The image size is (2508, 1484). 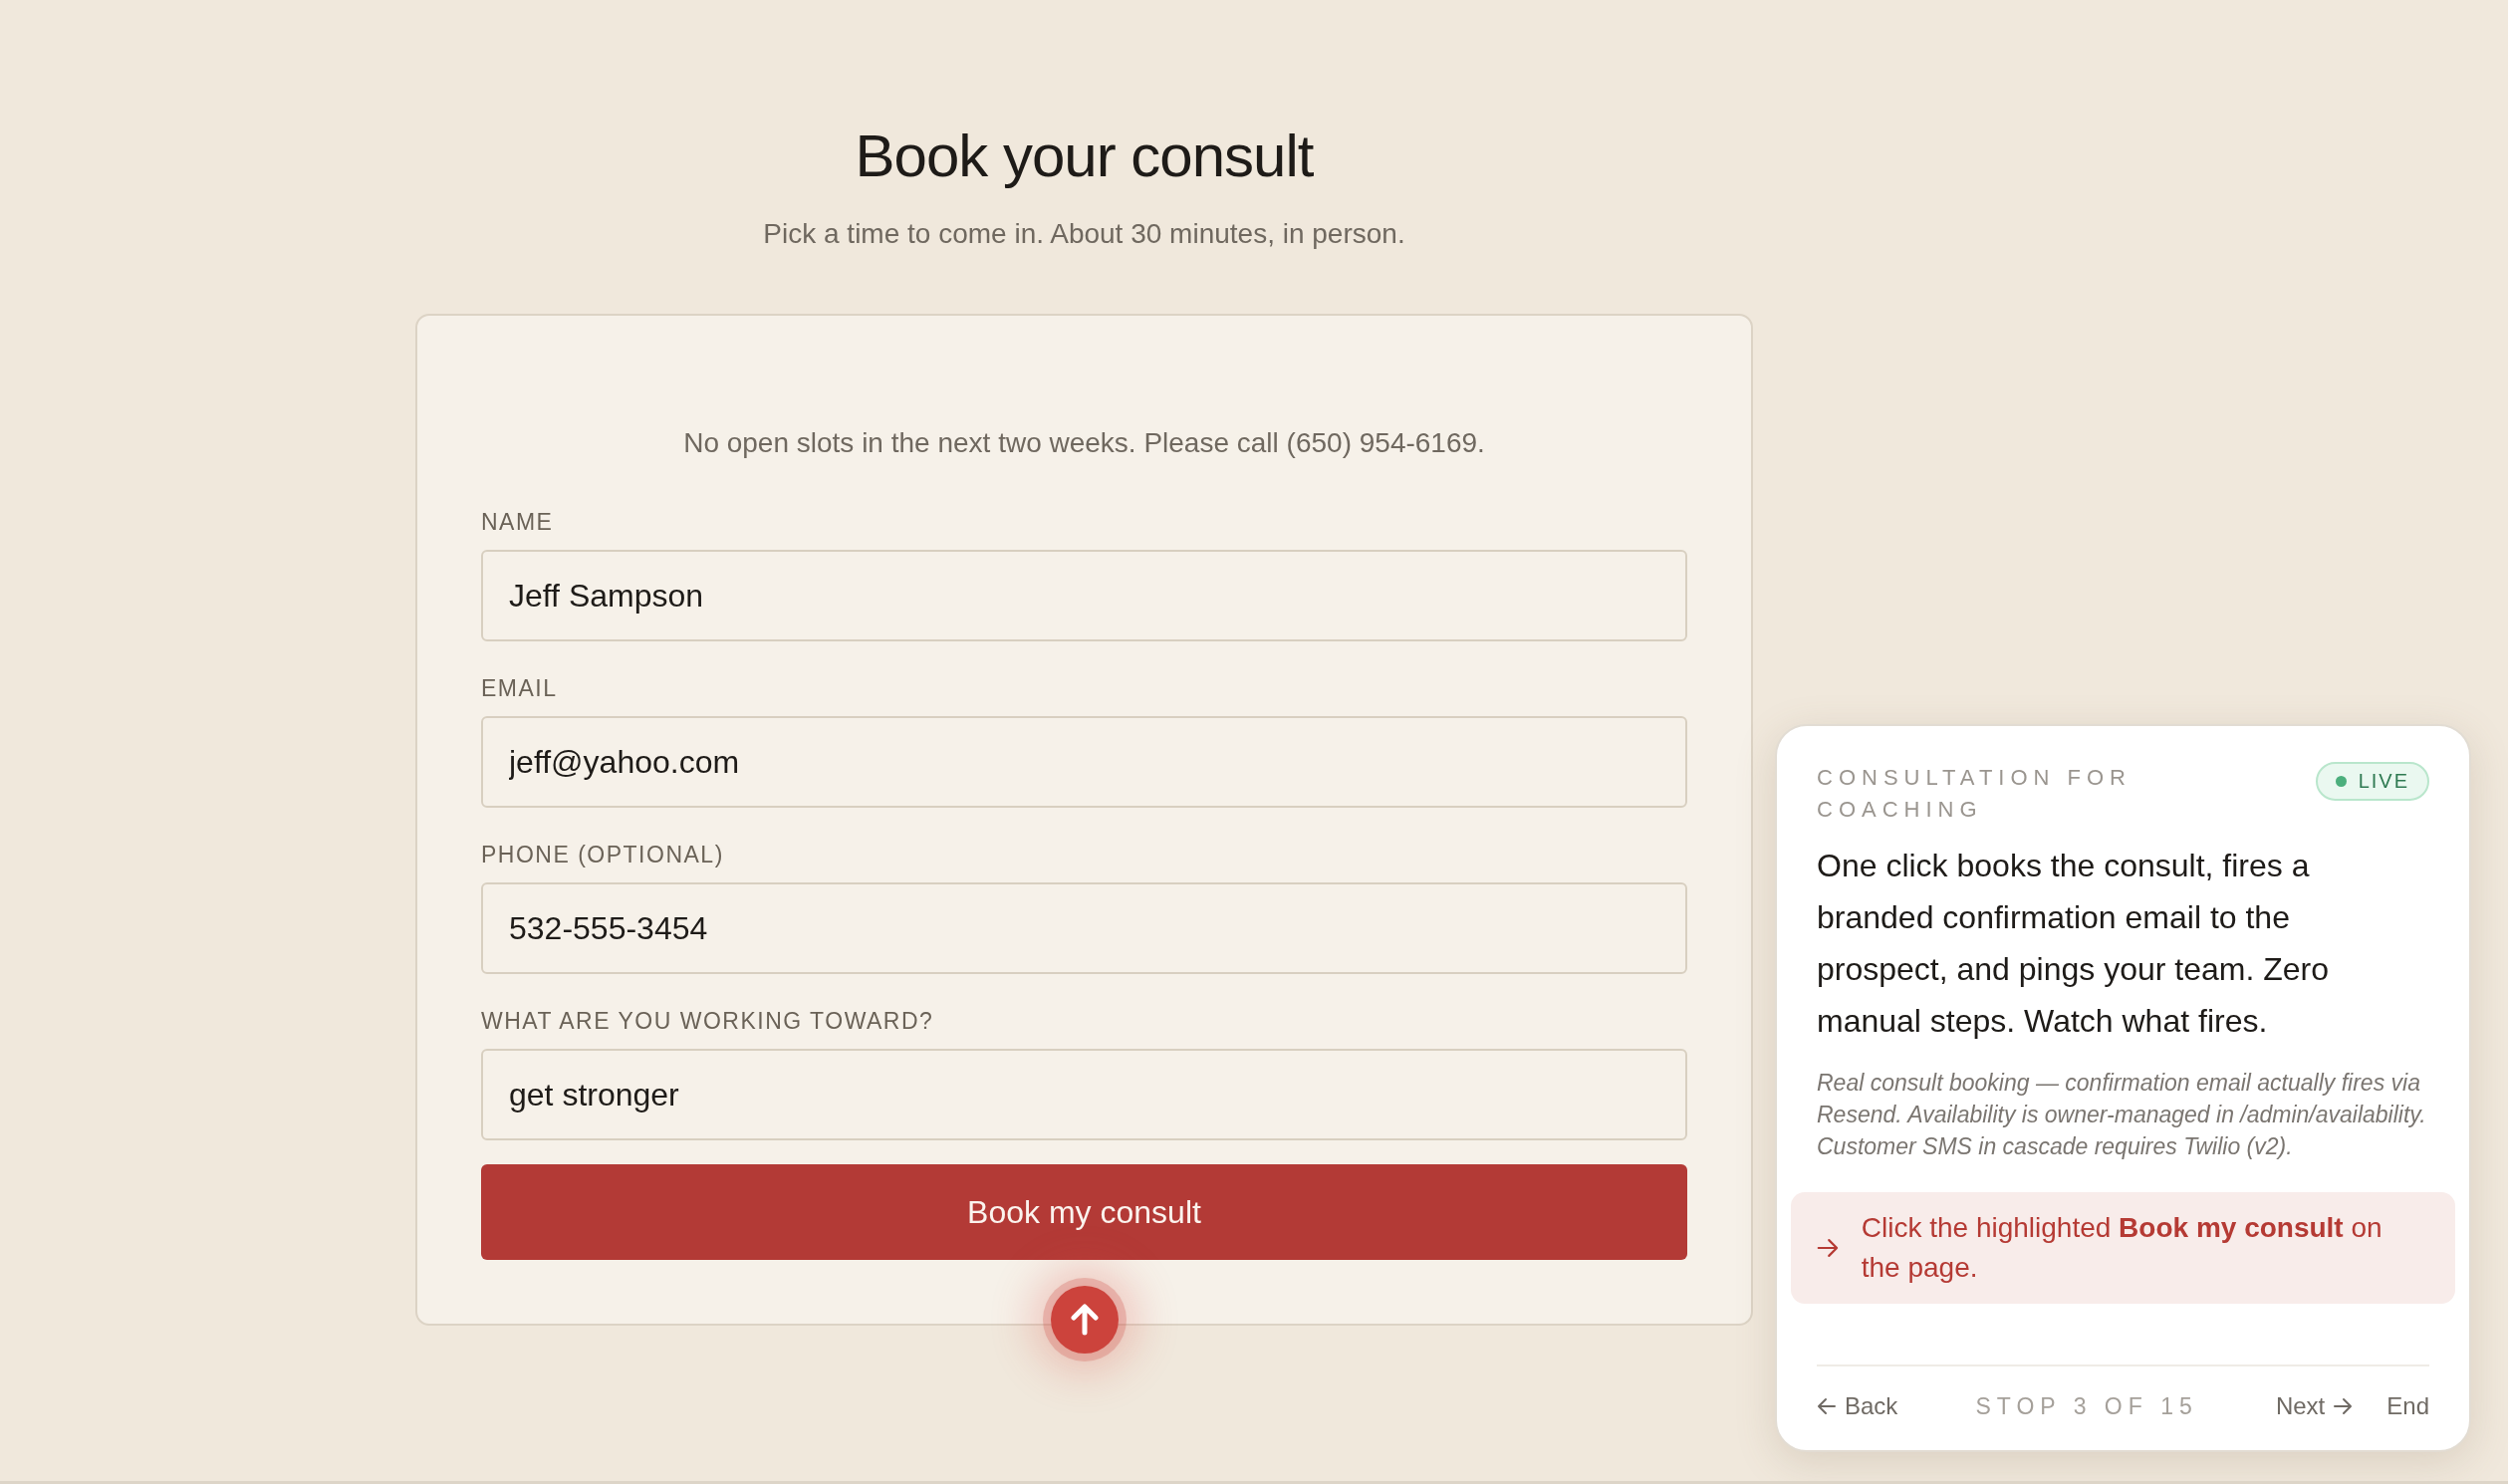 What do you see at coordinates (707, 1021) in the screenshot?
I see `field-label: WHAT ARE YOU WORKING TOWARD?` at bounding box center [707, 1021].